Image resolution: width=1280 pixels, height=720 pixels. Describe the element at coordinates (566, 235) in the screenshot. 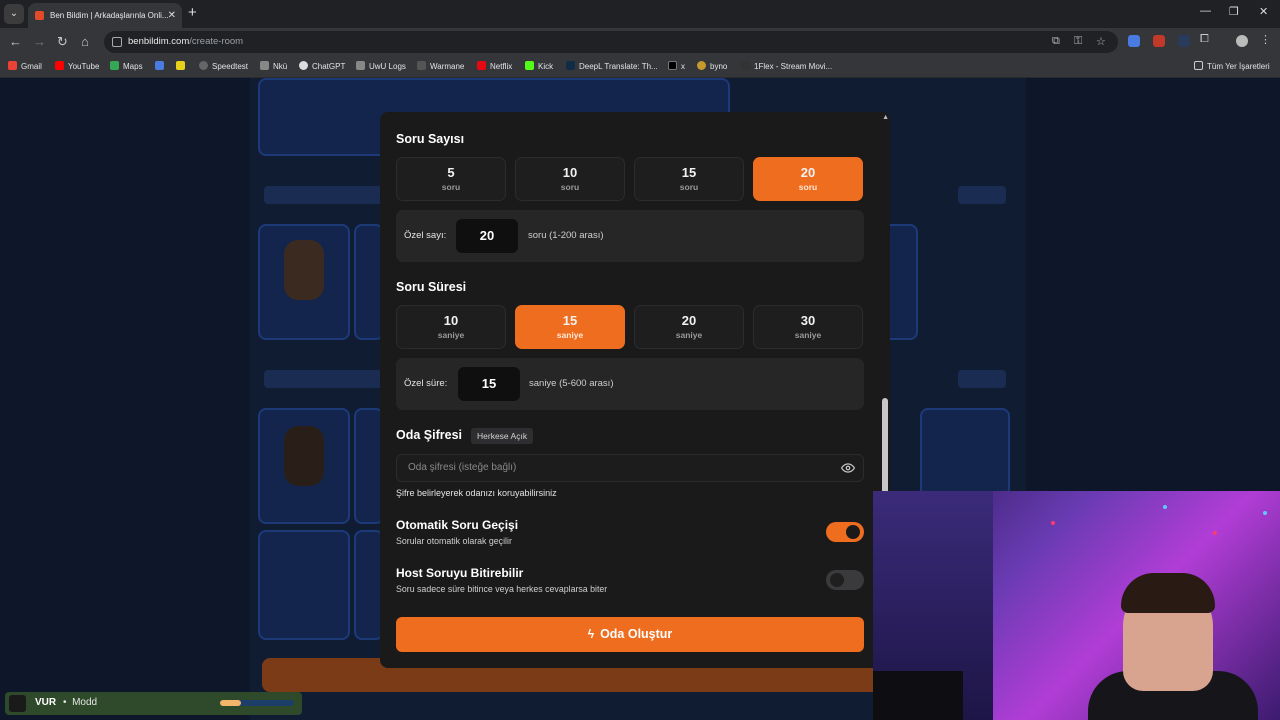

I see `custom-count-hint: soru (1-200 arası)` at that location.